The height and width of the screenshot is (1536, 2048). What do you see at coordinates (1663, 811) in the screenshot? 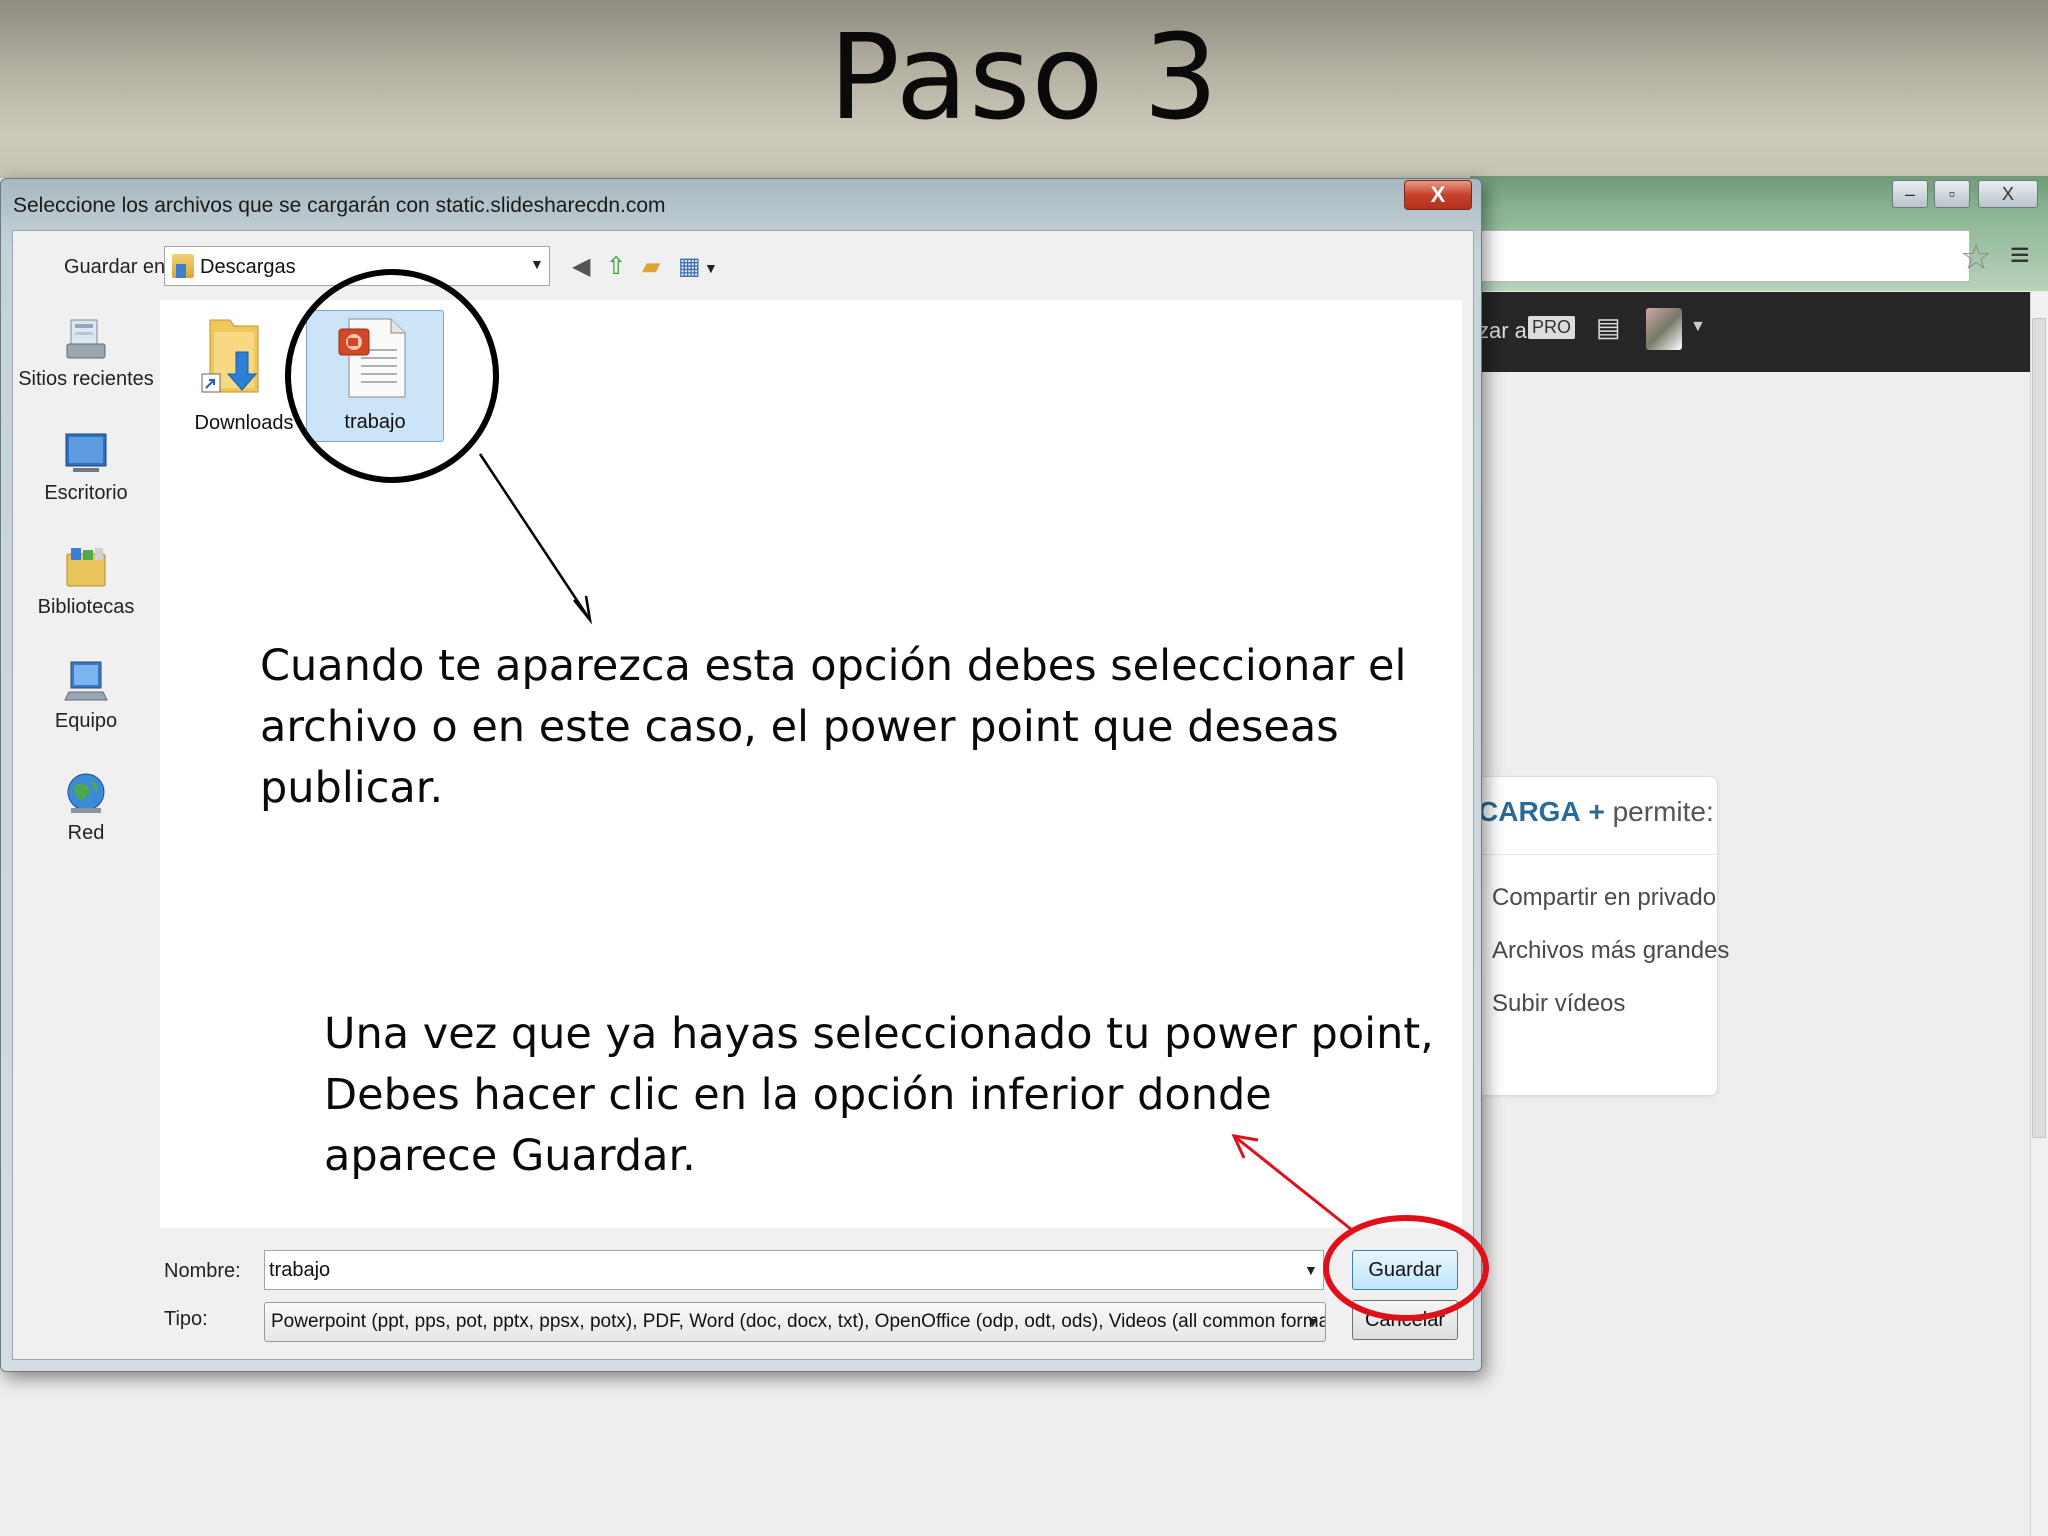
I see `upload-card-suffix: permite:` at bounding box center [1663, 811].